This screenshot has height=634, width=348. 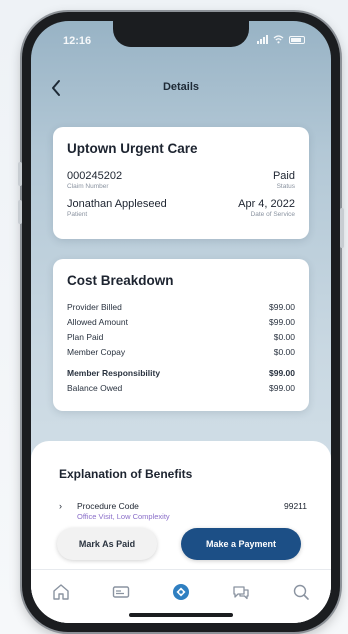 I want to click on cost-label: Member Copay, so click(x=96, y=352).